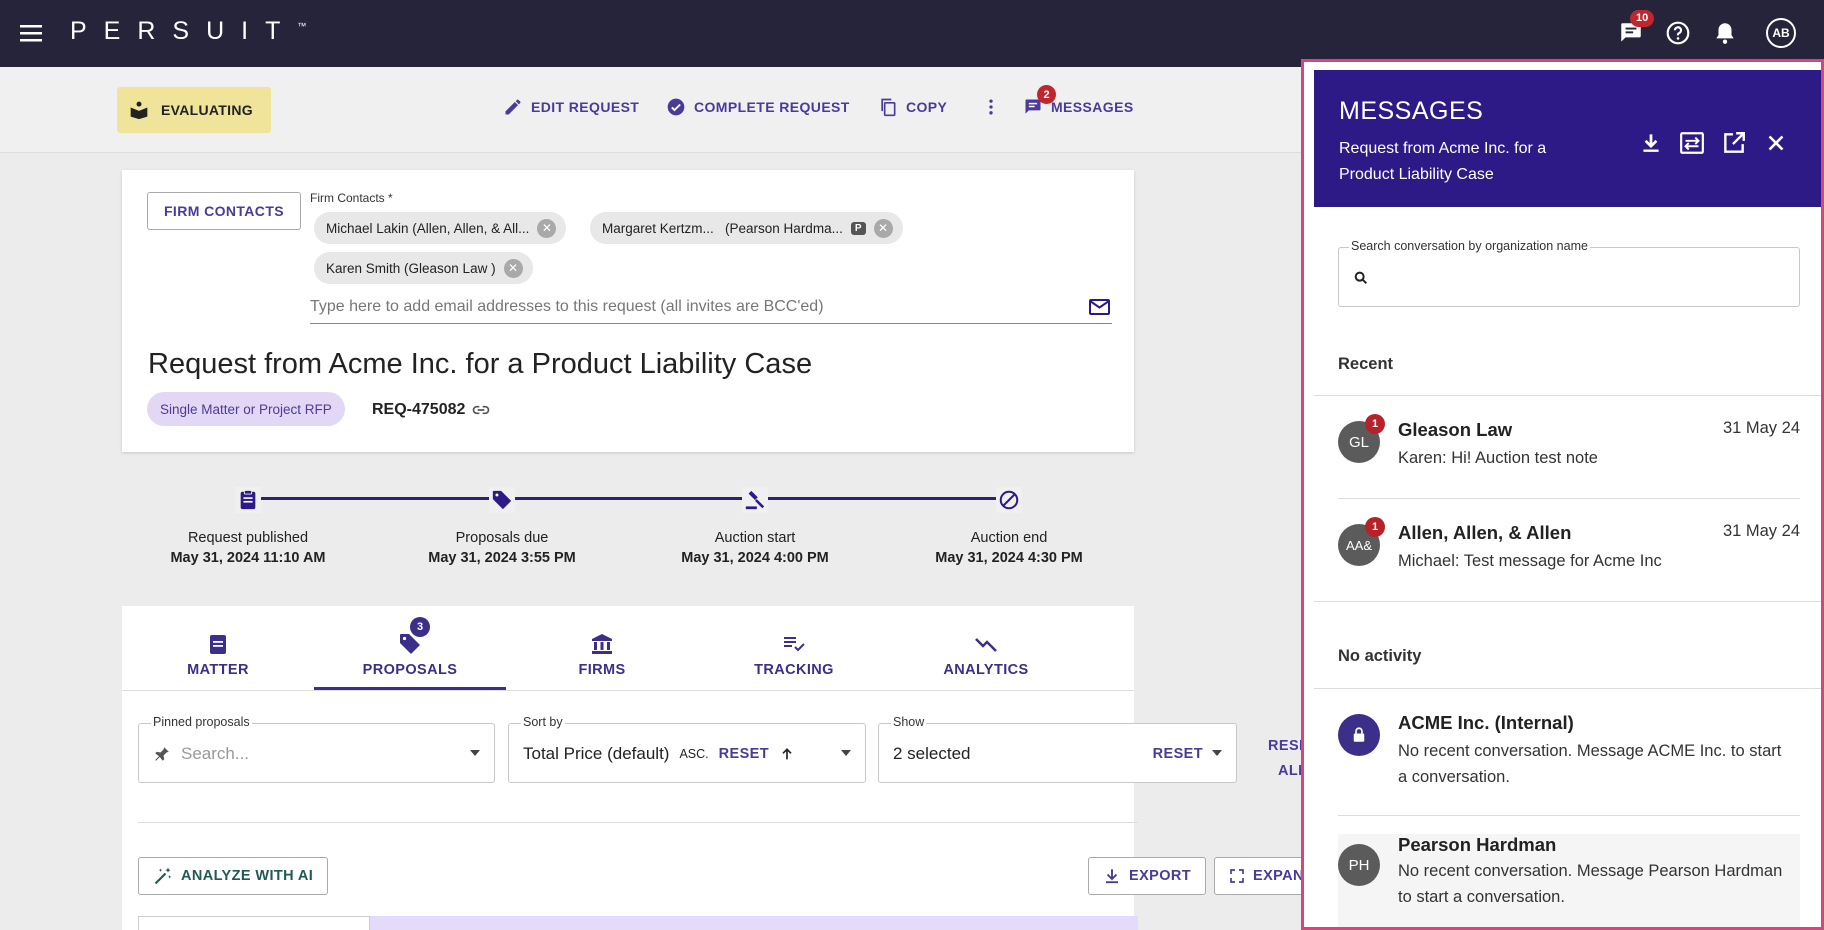 Image resolution: width=1824 pixels, height=930 pixels. I want to click on tag-icon, so click(502, 500).